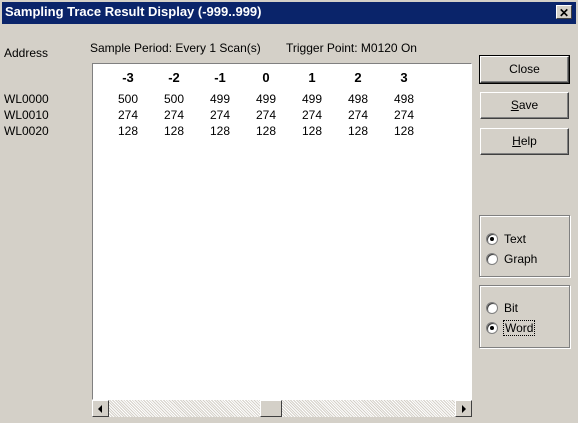 This screenshot has width=578, height=423. I want to click on arrow-right-icon, so click(464, 409).